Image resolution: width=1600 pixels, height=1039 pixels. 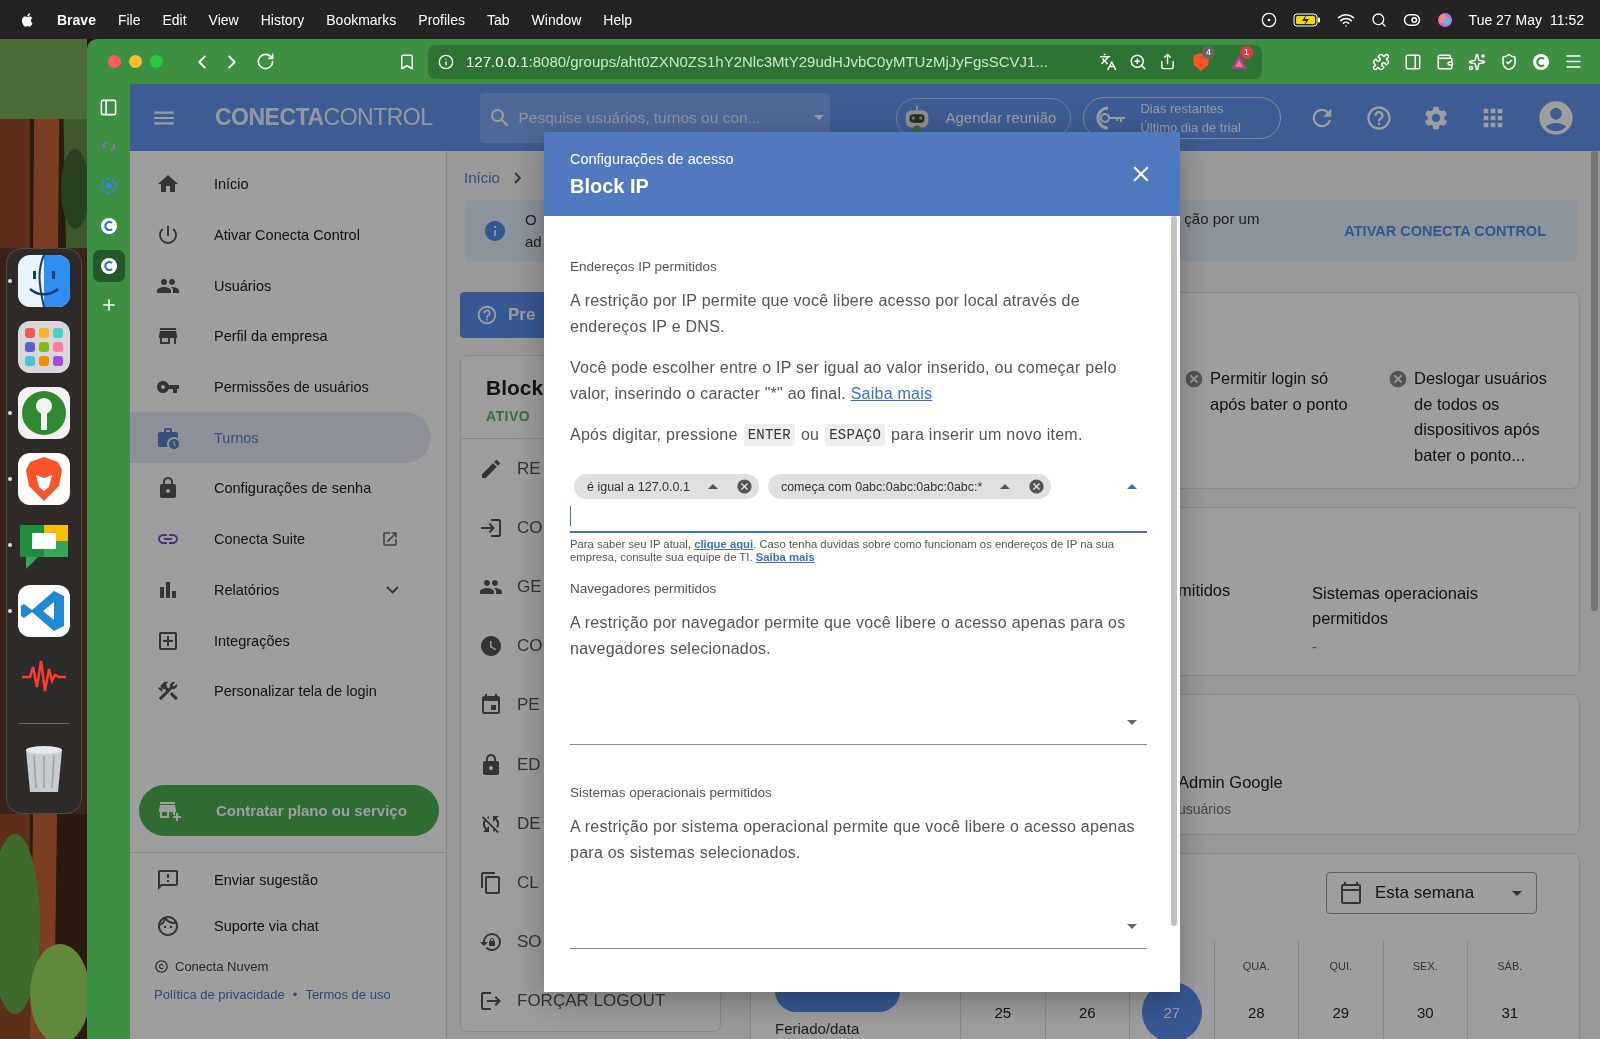 What do you see at coordinates (848, 636) in the screenshot?
I see `description-text: A restrição por navegador permite que você libere o acesso apenas para os navegadores selecionados.` at bounding box center [848, 636].